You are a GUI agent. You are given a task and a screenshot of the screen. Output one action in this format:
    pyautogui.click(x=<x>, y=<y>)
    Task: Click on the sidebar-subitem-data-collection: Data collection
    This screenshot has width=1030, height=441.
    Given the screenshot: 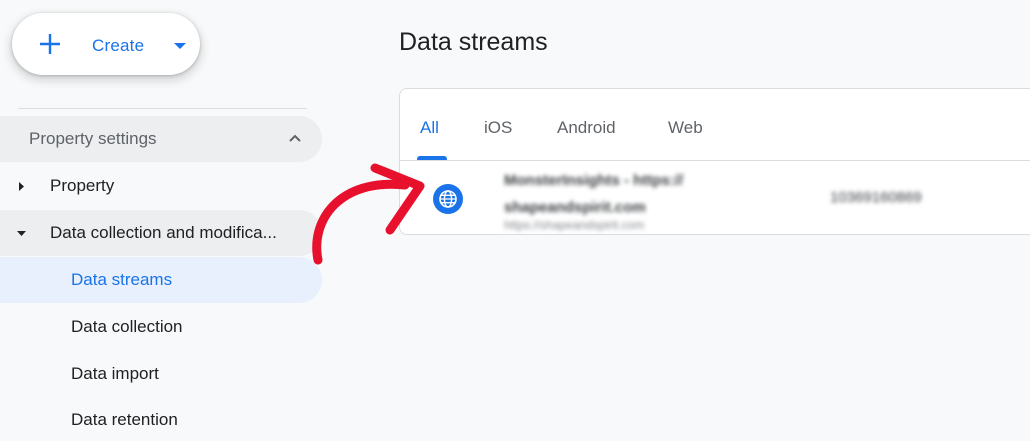 What is the action you would take?
    pyautogui.click(x=161, y=327)
    